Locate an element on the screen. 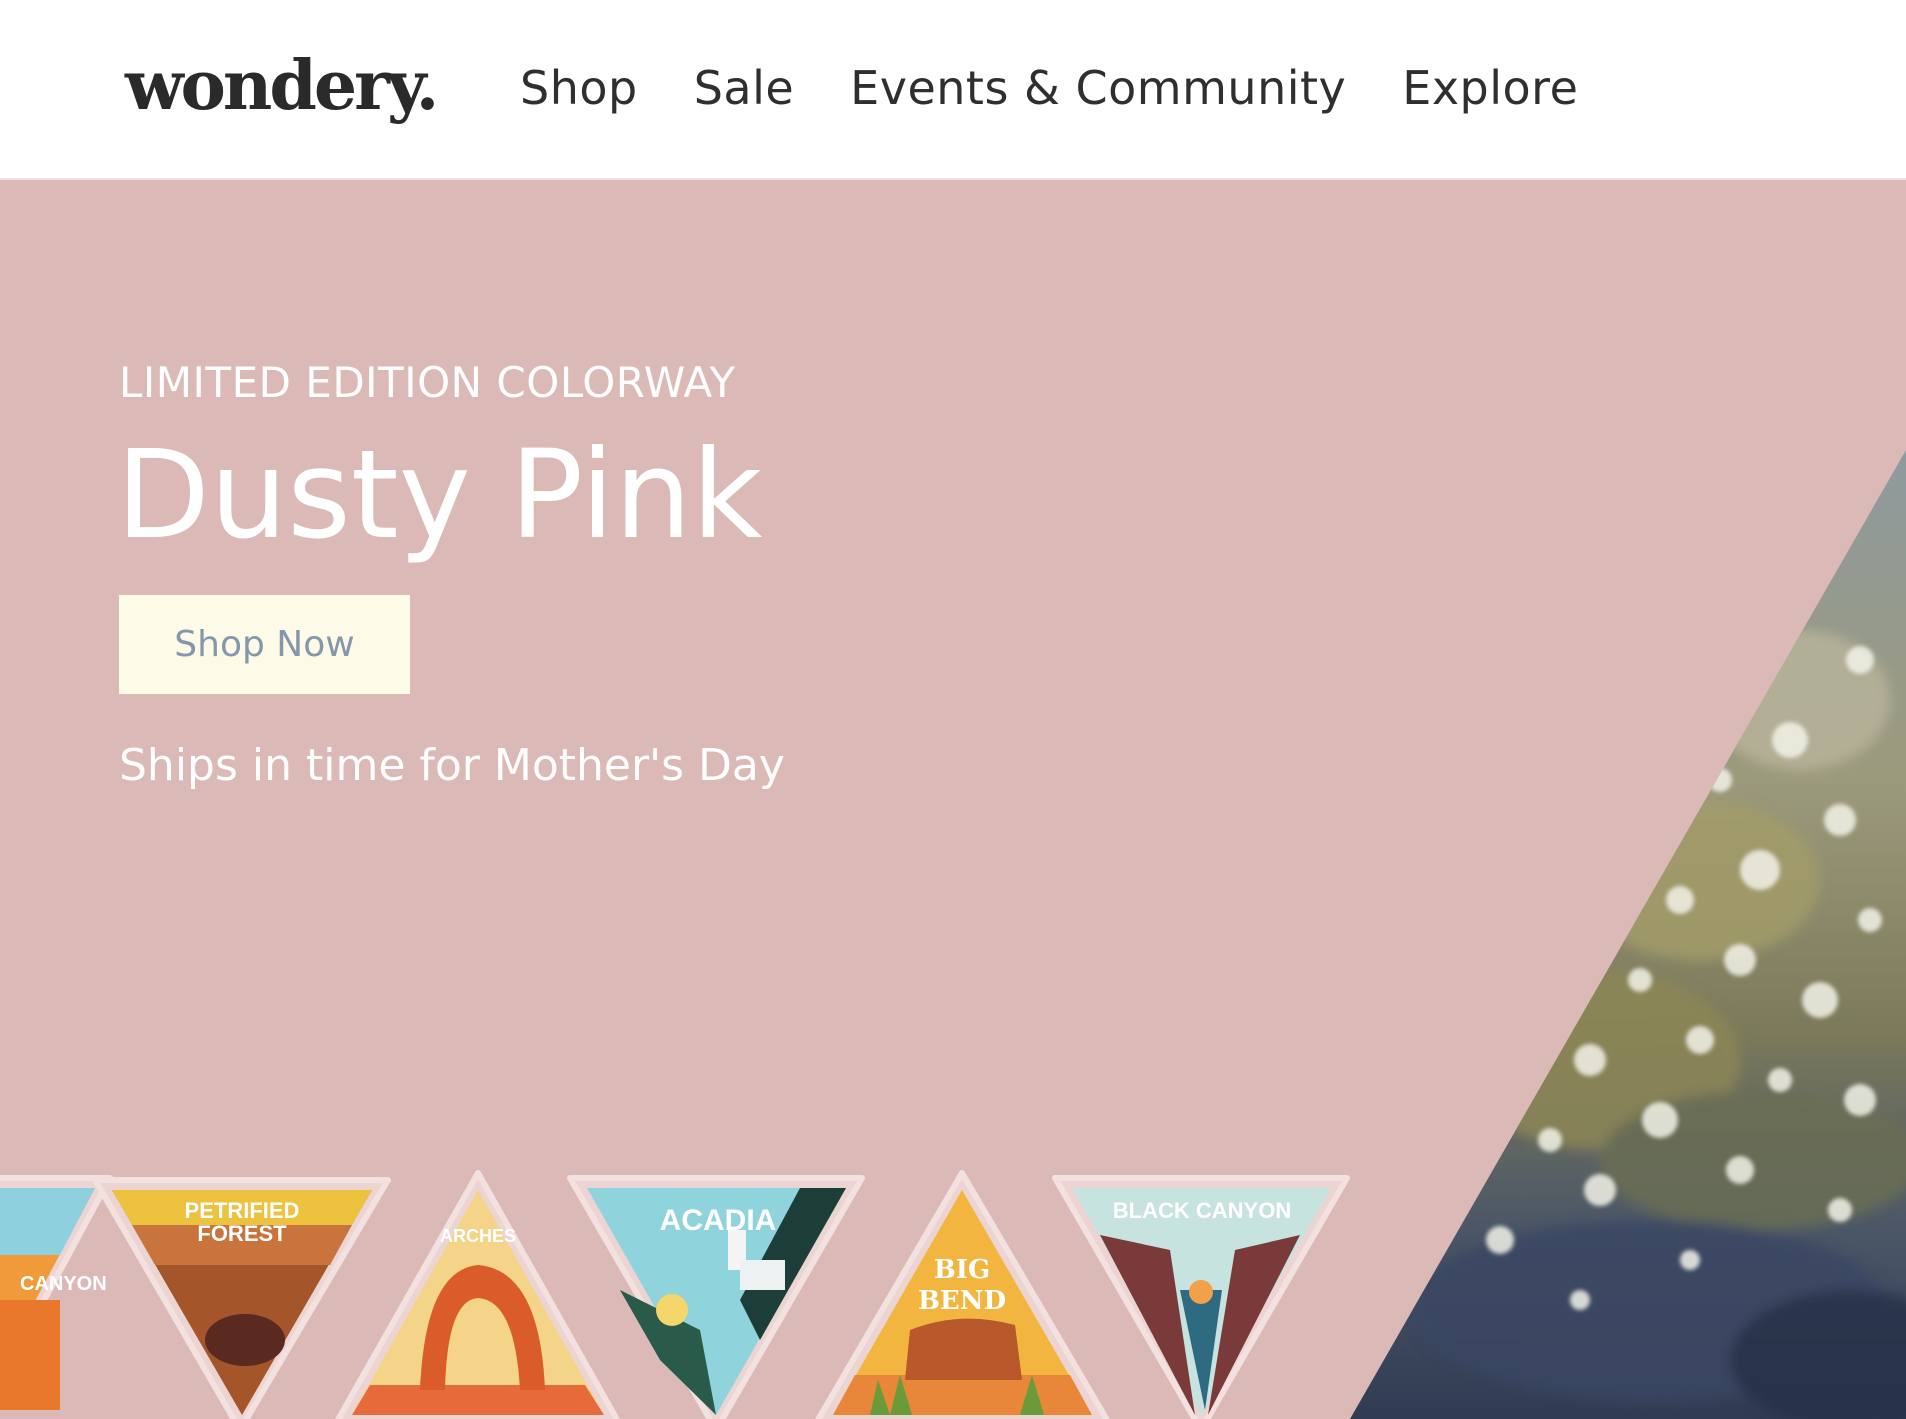  patch-acadia: ACADIA is located at coordinates (716, 1297).